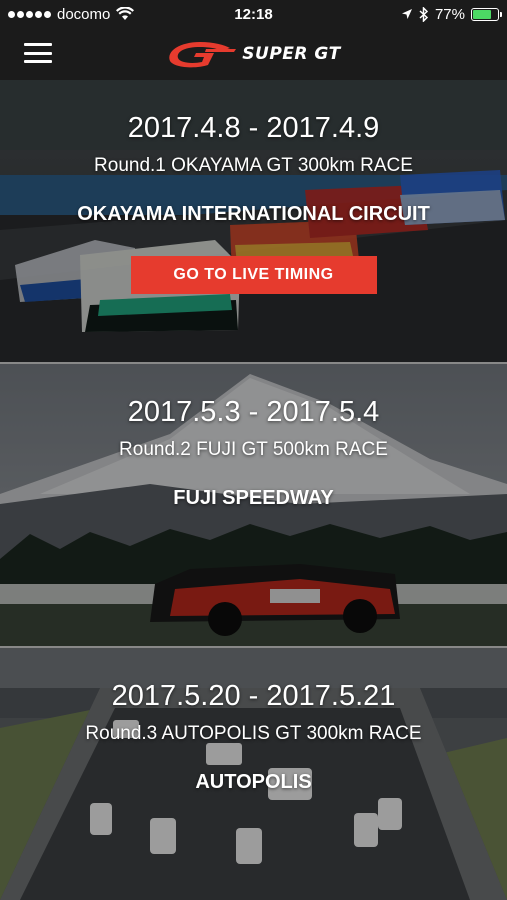 The width and height of the screenshot is (507, 900). I want to click on battery-level-fill, so click(482, 14).